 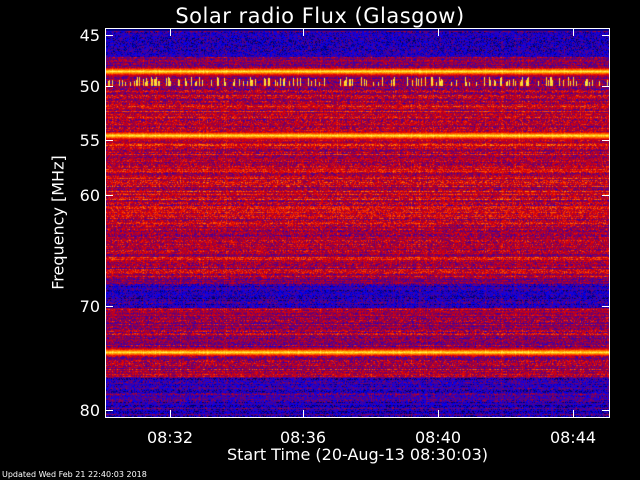 What do you see at coordinates (89, 195) in the screenshot?
I see `y-tick-label: 60` at bounding box center [89, 195].